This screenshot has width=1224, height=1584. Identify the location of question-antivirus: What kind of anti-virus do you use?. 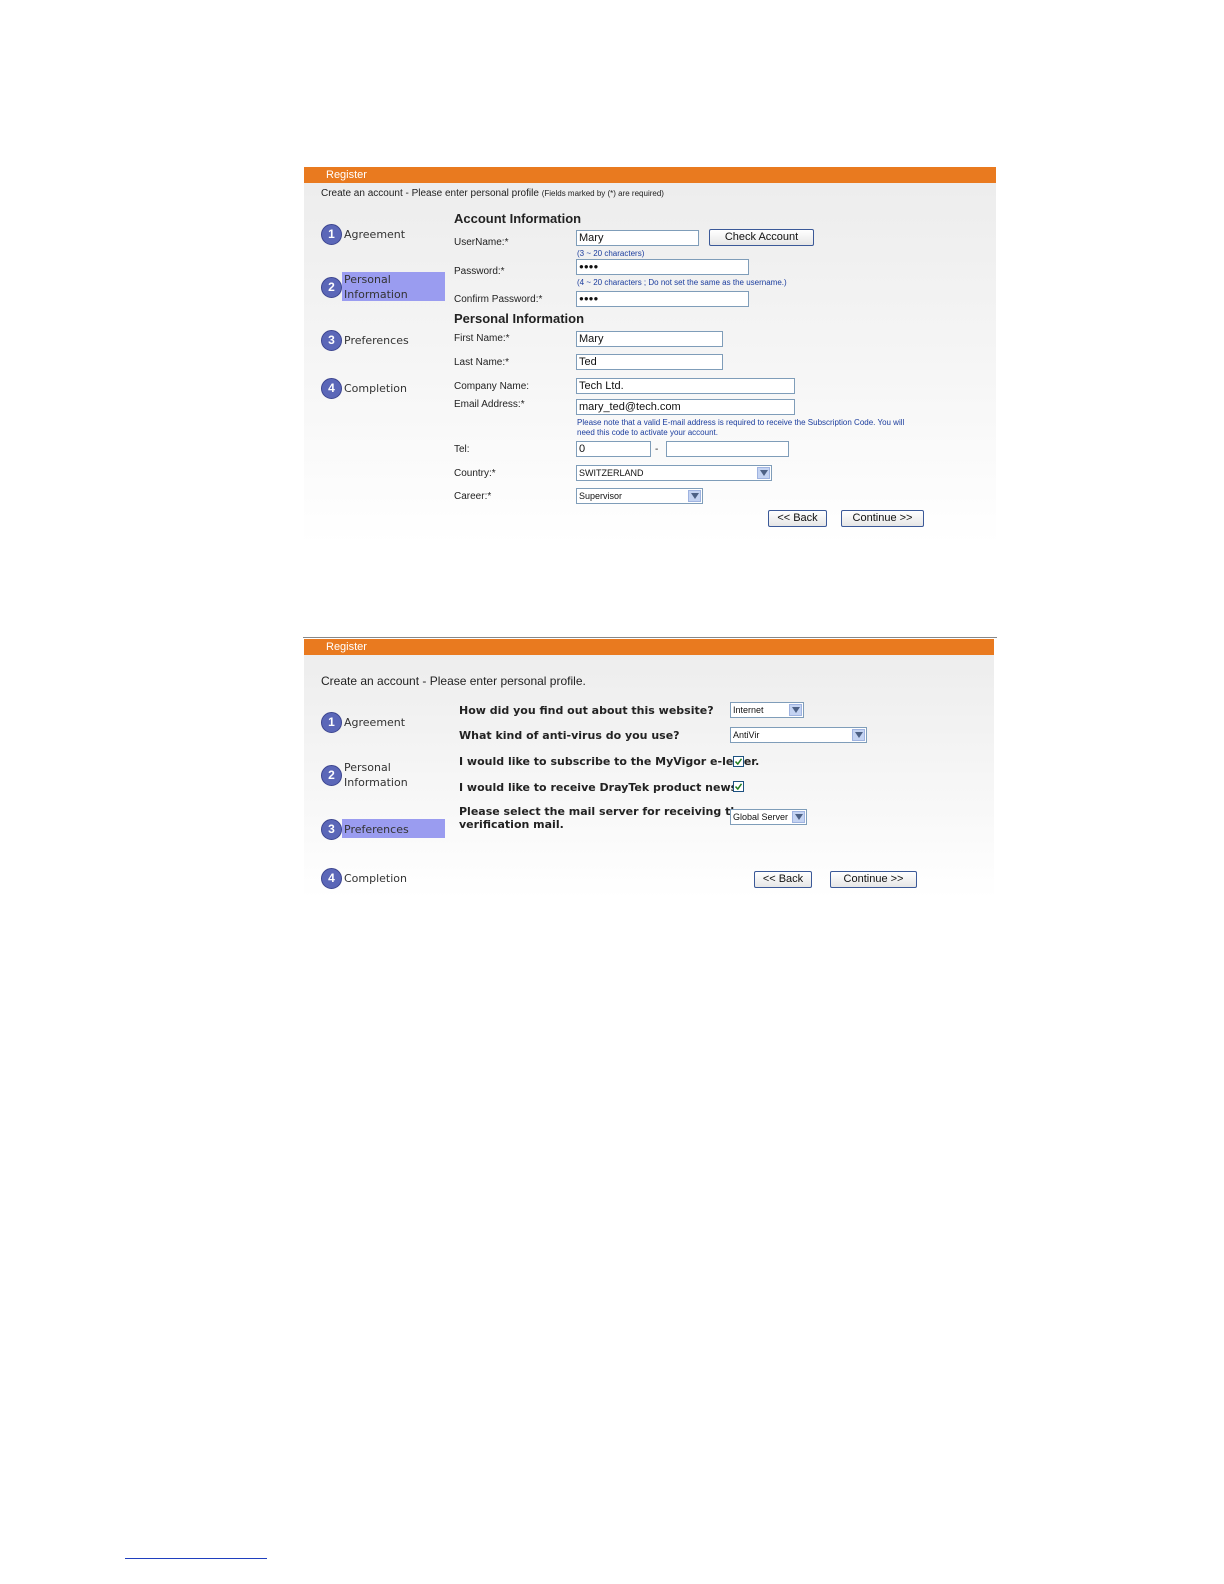
(569, 735).